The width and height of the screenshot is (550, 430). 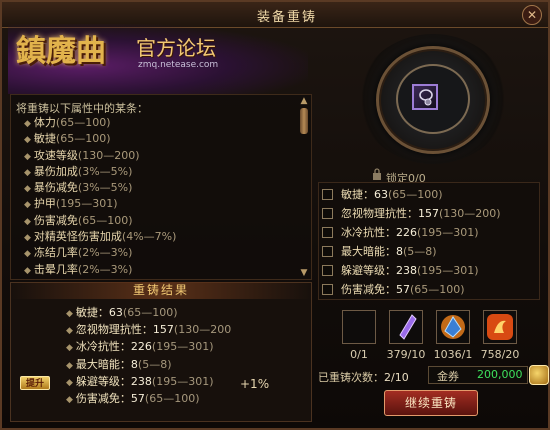 I want to click on list-item: ◆ 敏捷：63(65—100), so click(x=122, y=312).